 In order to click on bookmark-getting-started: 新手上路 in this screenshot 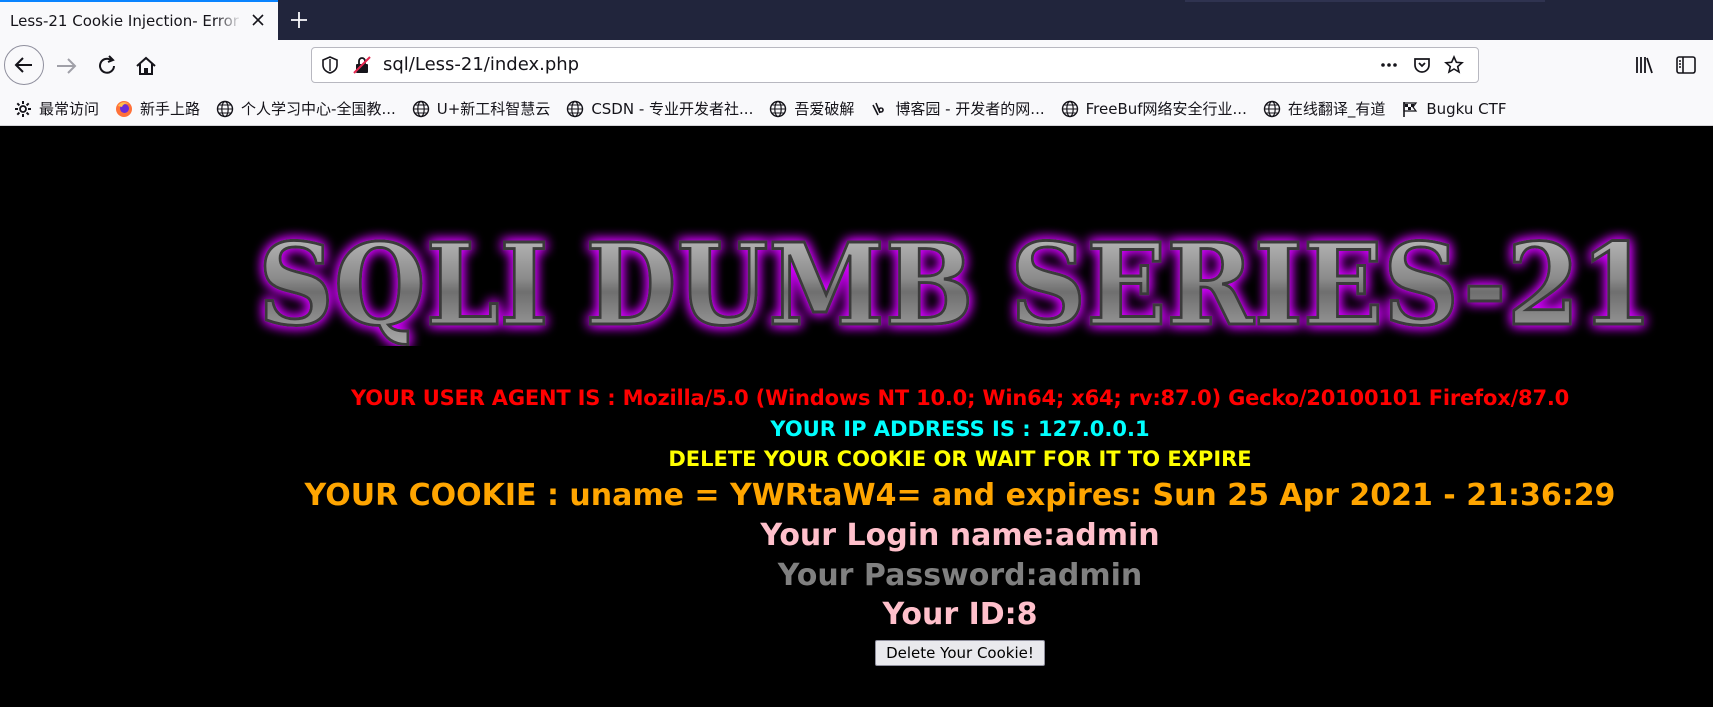, I will do `click(157, 108)`.